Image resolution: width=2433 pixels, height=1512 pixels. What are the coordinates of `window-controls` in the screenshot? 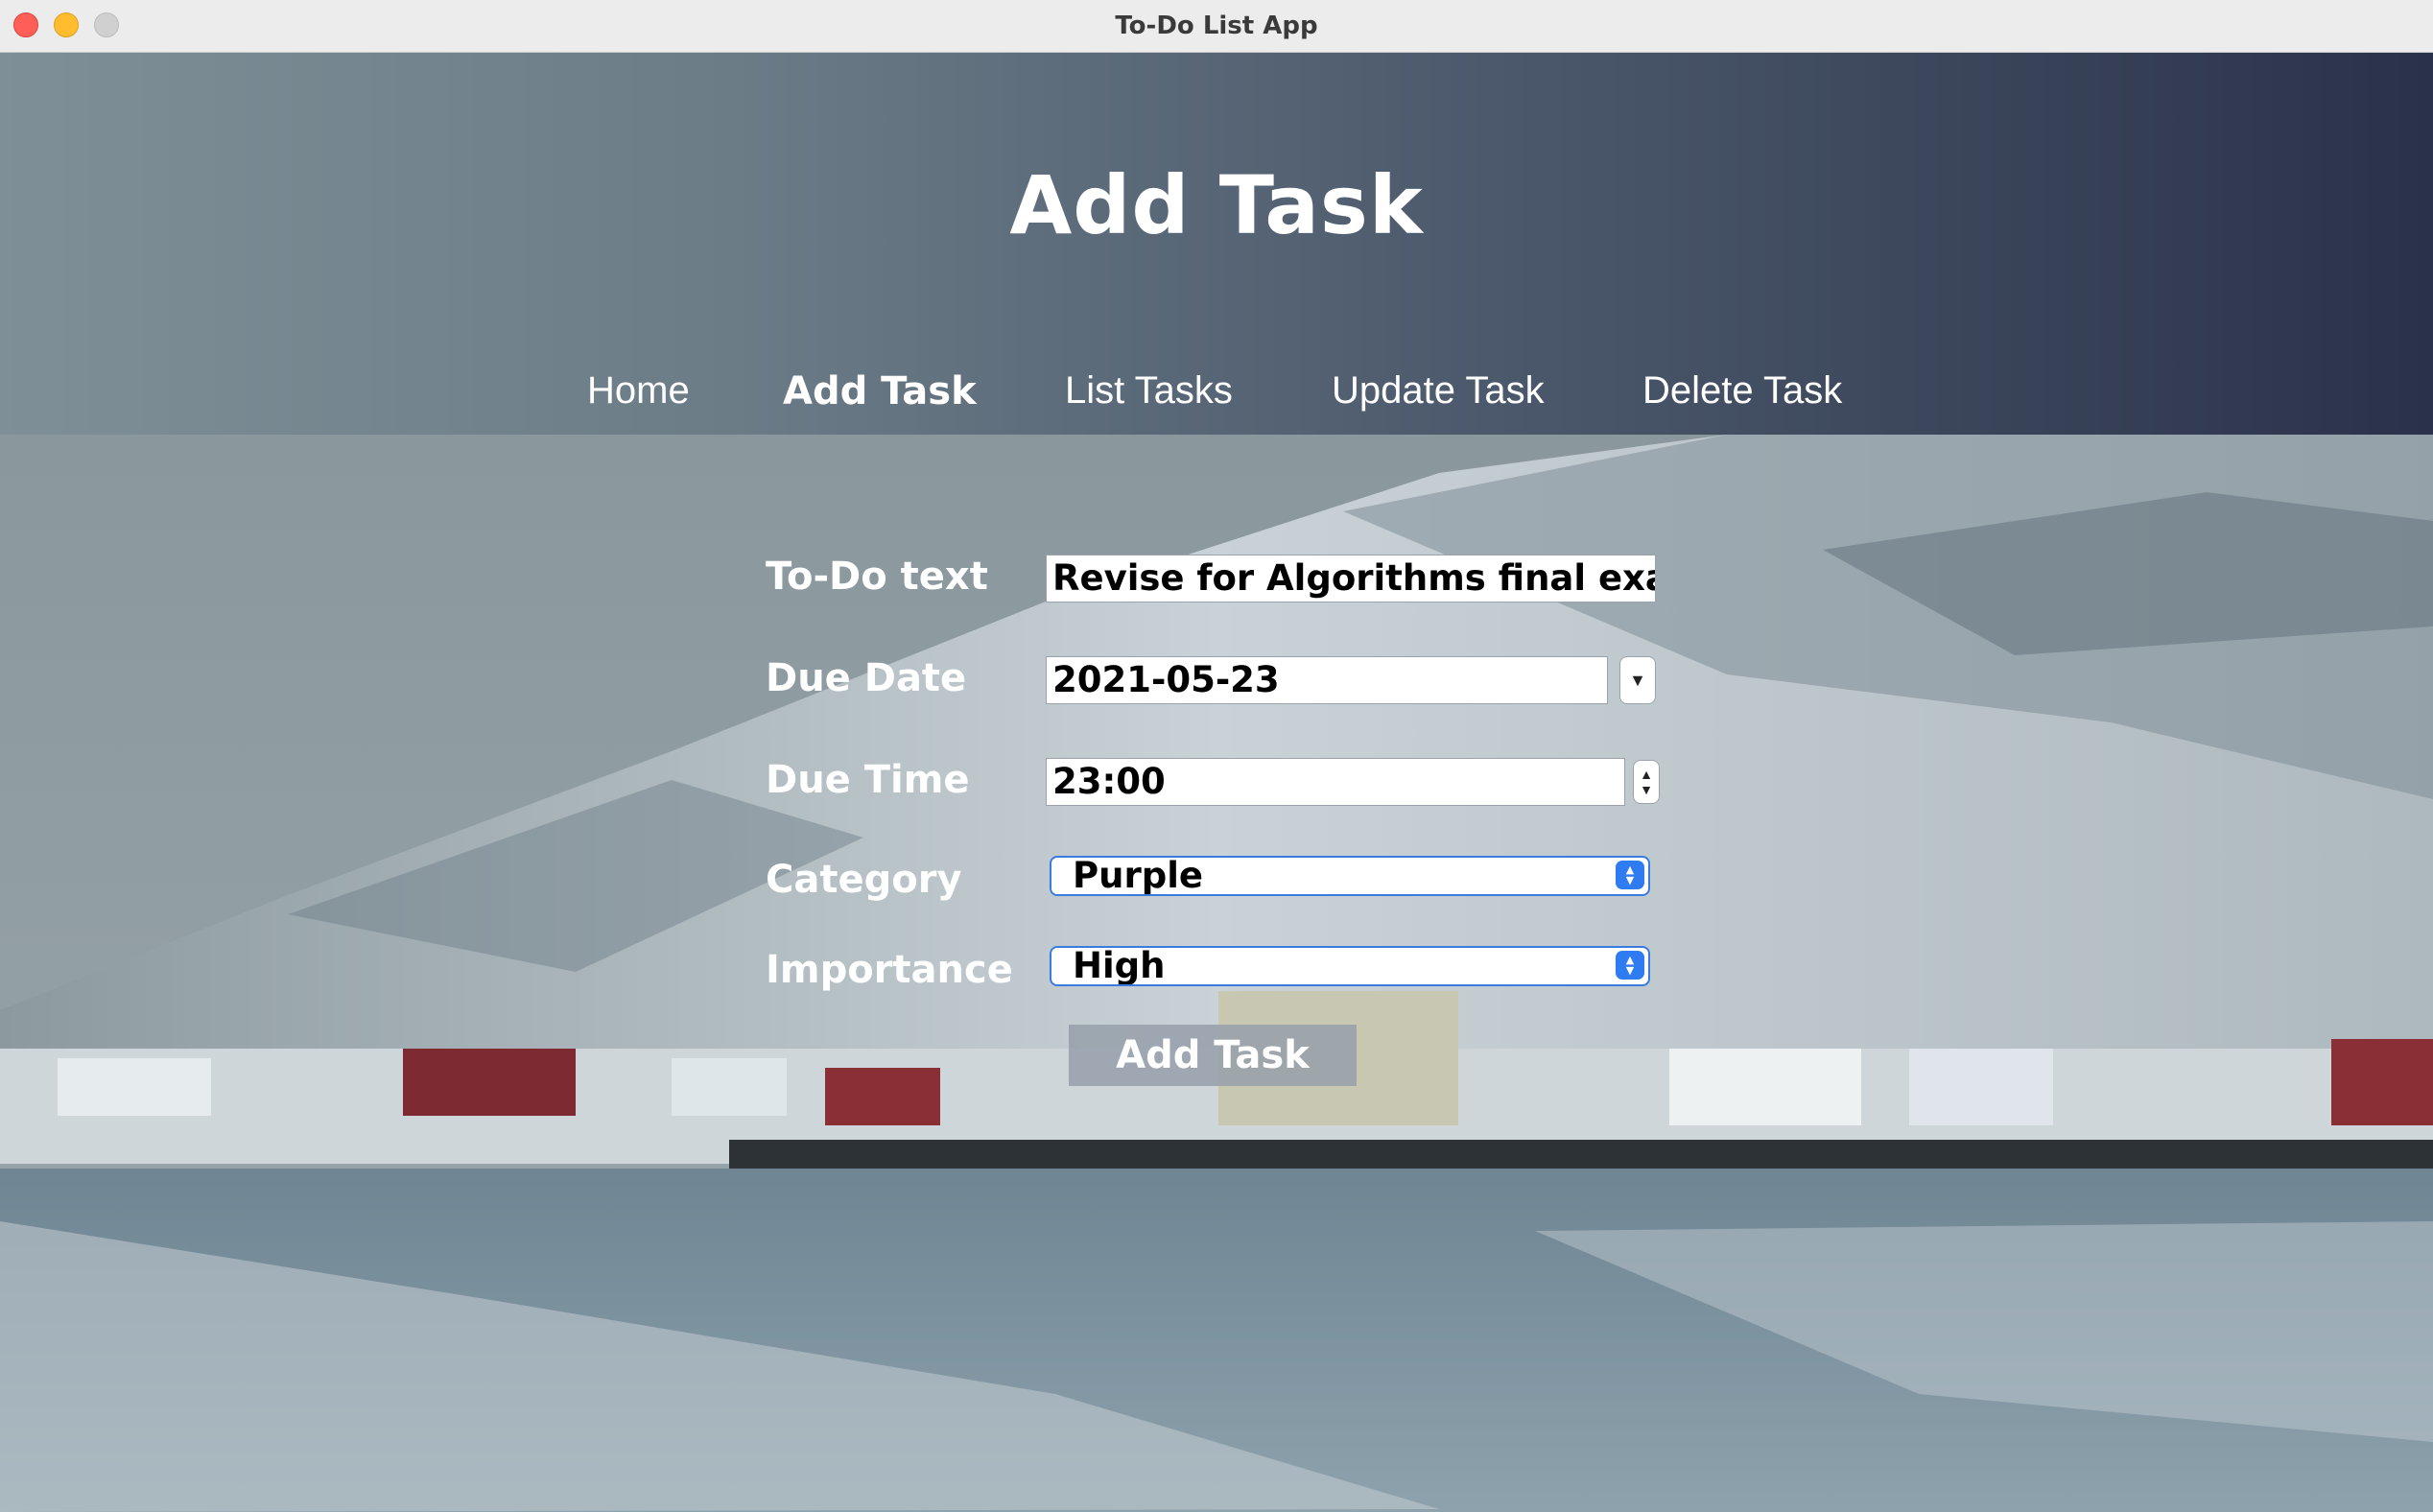 It's located at (66, 24).